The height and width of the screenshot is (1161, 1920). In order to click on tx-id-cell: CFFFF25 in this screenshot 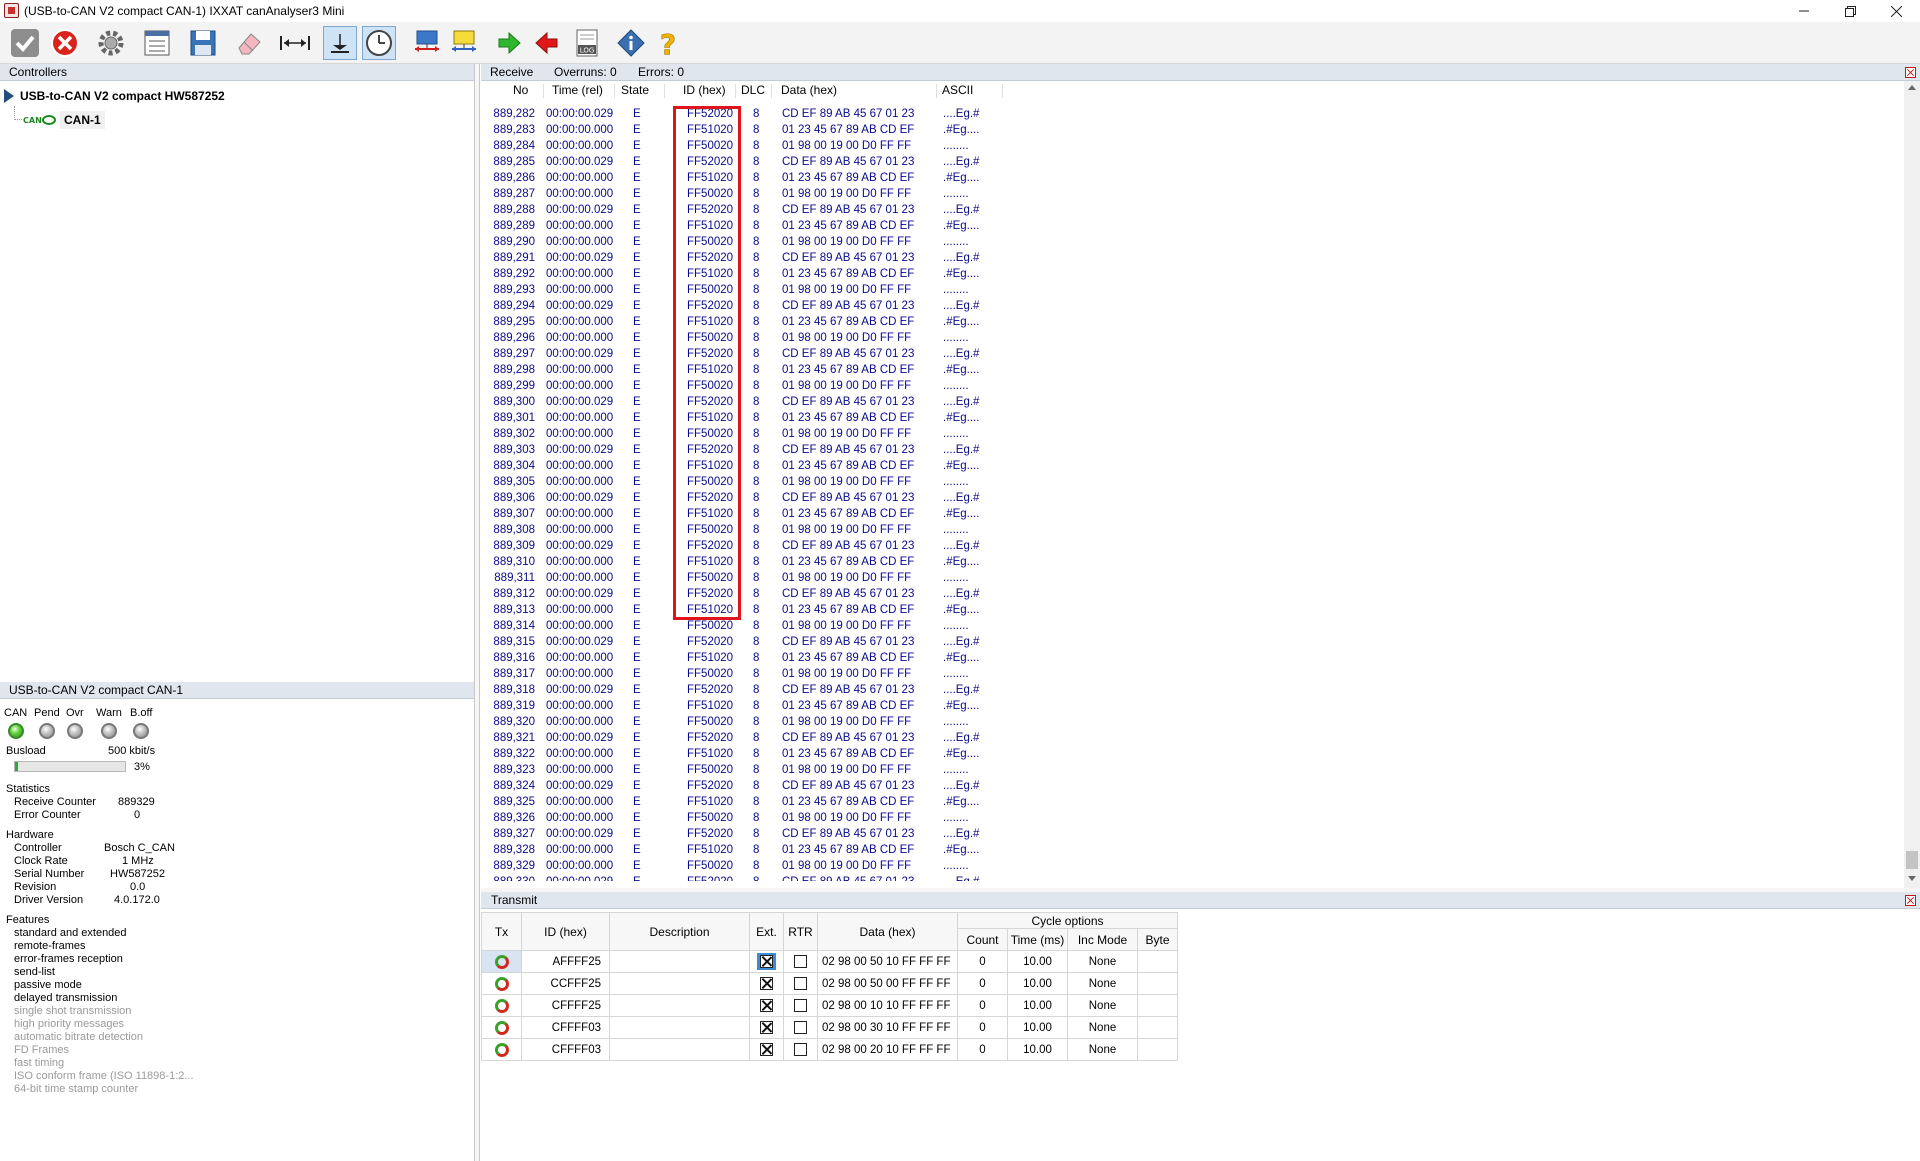, I will do `click(565, 1005)`.